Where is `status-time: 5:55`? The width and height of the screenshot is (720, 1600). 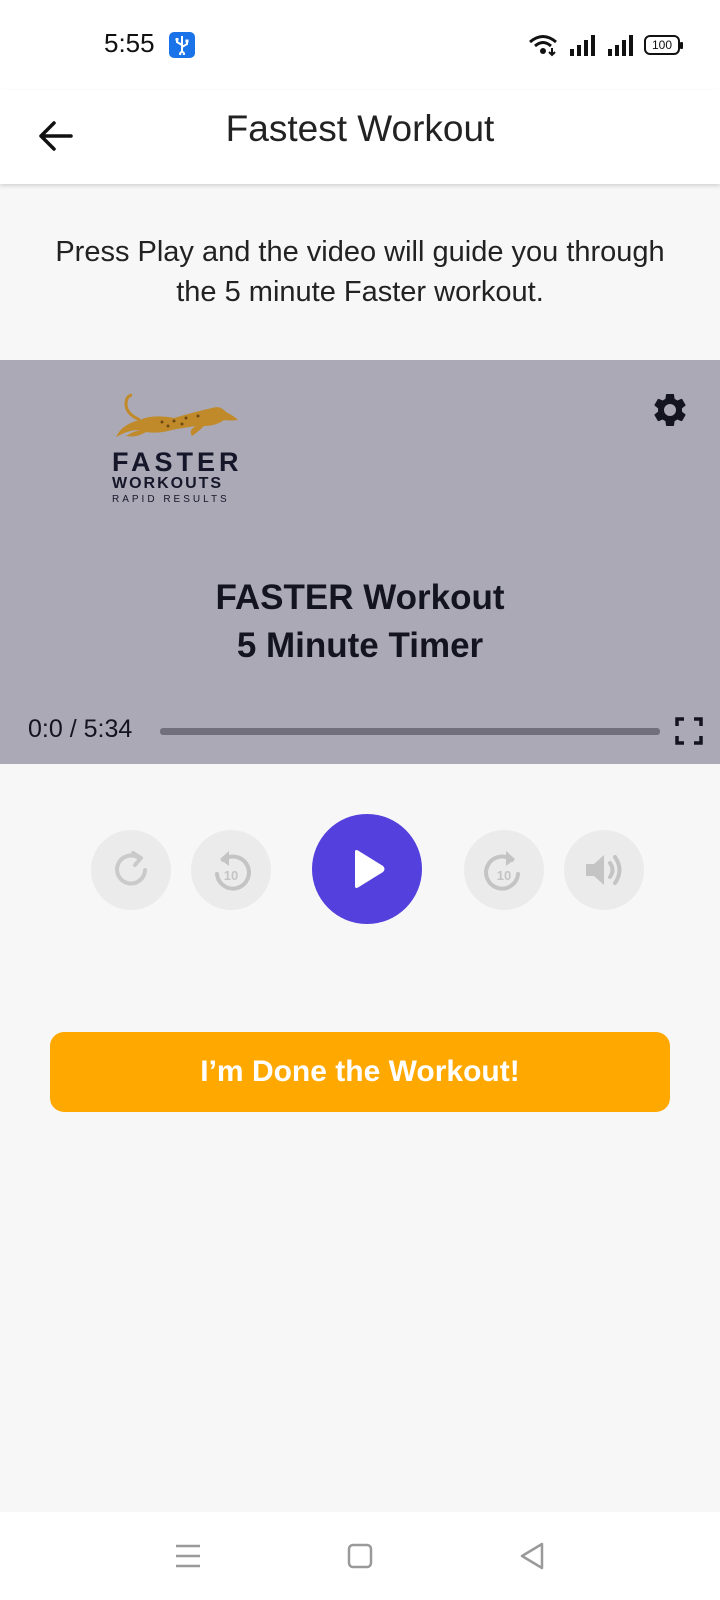 status-time: 5:55 is located at coordinates (129, 43).